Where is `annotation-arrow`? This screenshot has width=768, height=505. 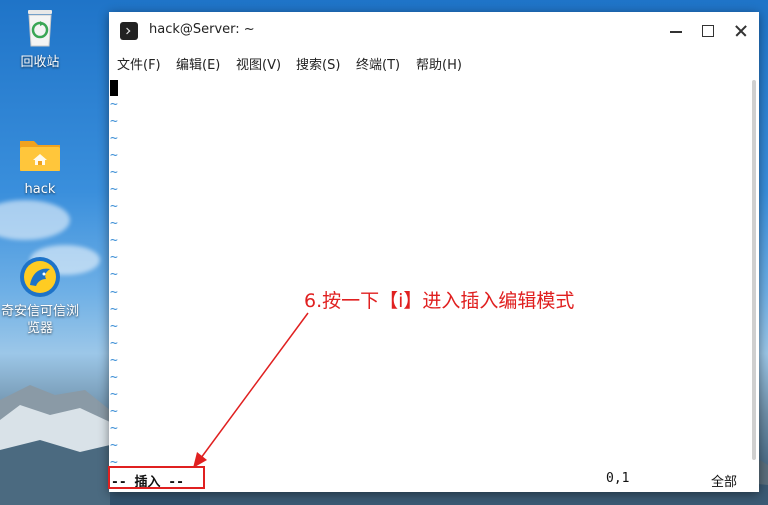 annotation-arrow is located at coordinates (251, 390).